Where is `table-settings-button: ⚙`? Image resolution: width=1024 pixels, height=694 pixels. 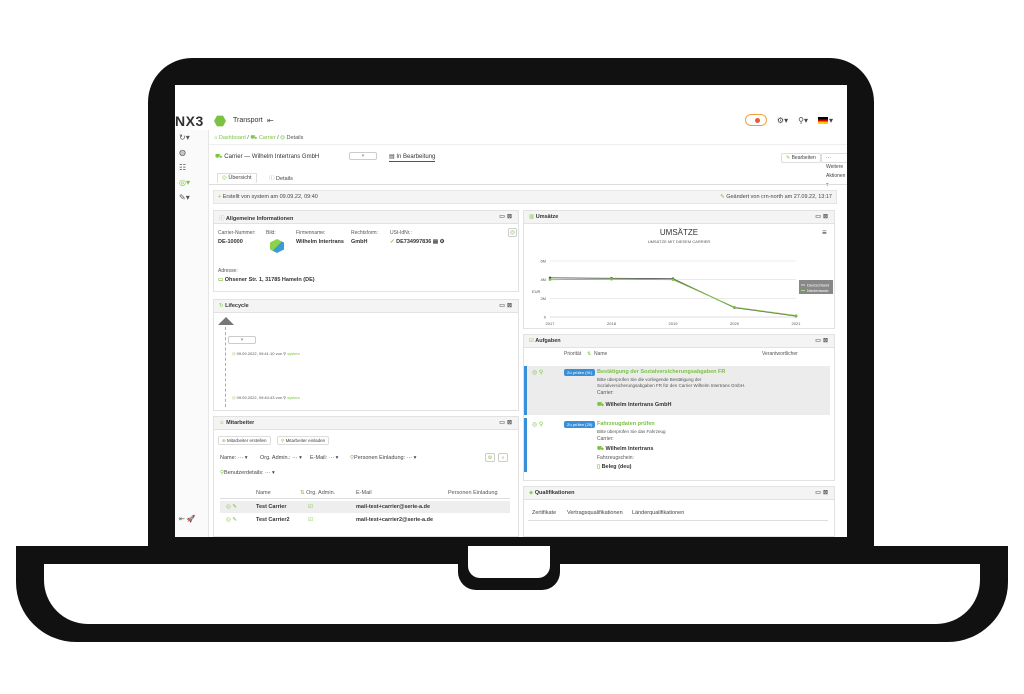 table-settings-button: ⚙ is located at coordinates (490, 457).